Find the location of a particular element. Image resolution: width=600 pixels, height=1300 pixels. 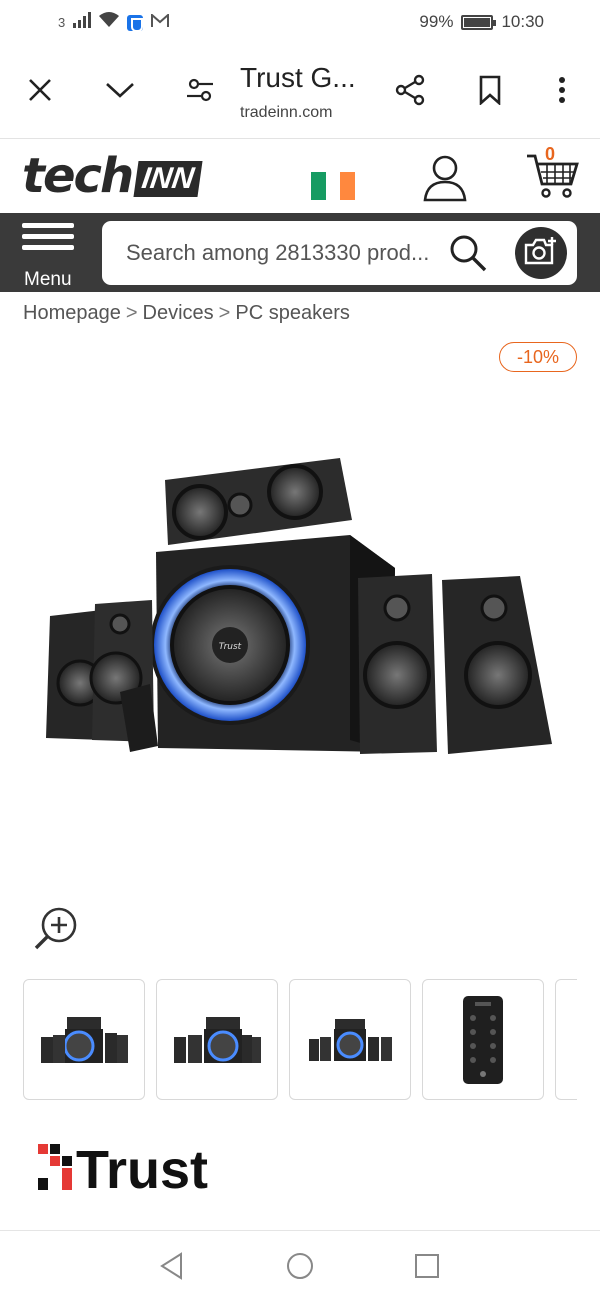

status-bar: 3 99% 10:30 is located at coordinates (300, 23).